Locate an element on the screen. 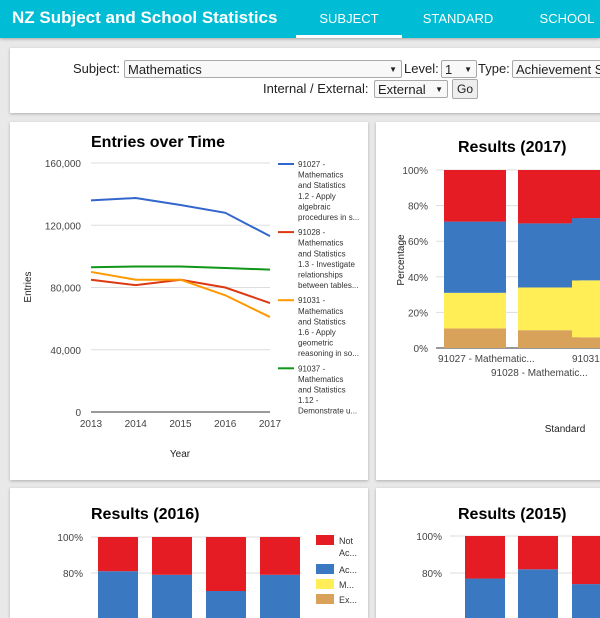 The image size is (600, 618). chart-title: Results (2016) is located at coordinates (145, 514).